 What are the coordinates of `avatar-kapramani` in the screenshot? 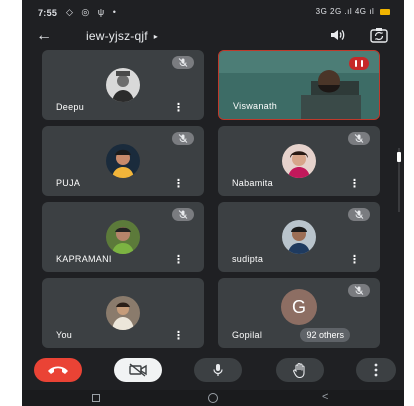 It's located at (123, 237).